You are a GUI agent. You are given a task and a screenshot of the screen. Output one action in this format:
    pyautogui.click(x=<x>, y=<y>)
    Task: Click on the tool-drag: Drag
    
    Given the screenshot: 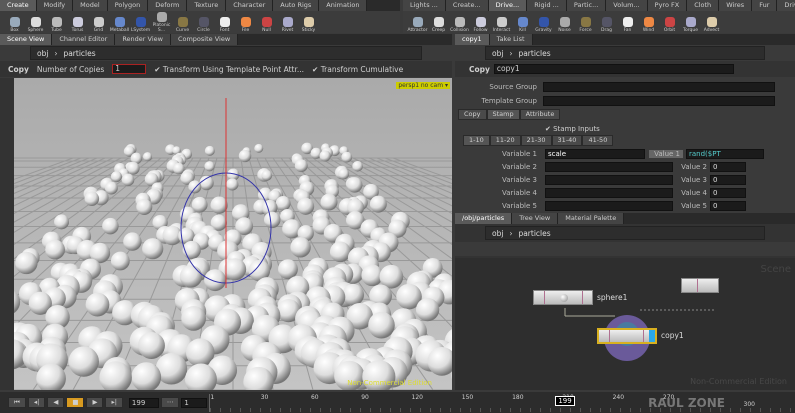 What is the action you would take?
    pyautogui.click(x=606, y=25)
    